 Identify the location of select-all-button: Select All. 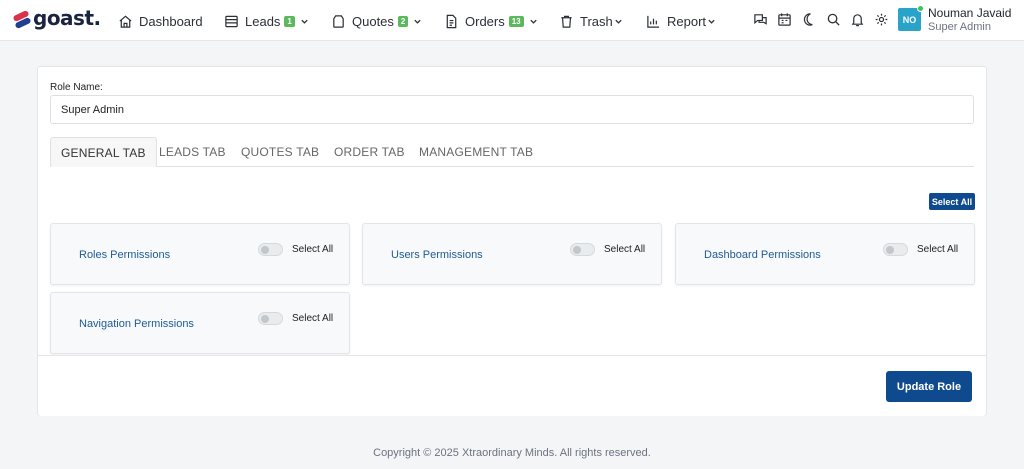
(952, 201).